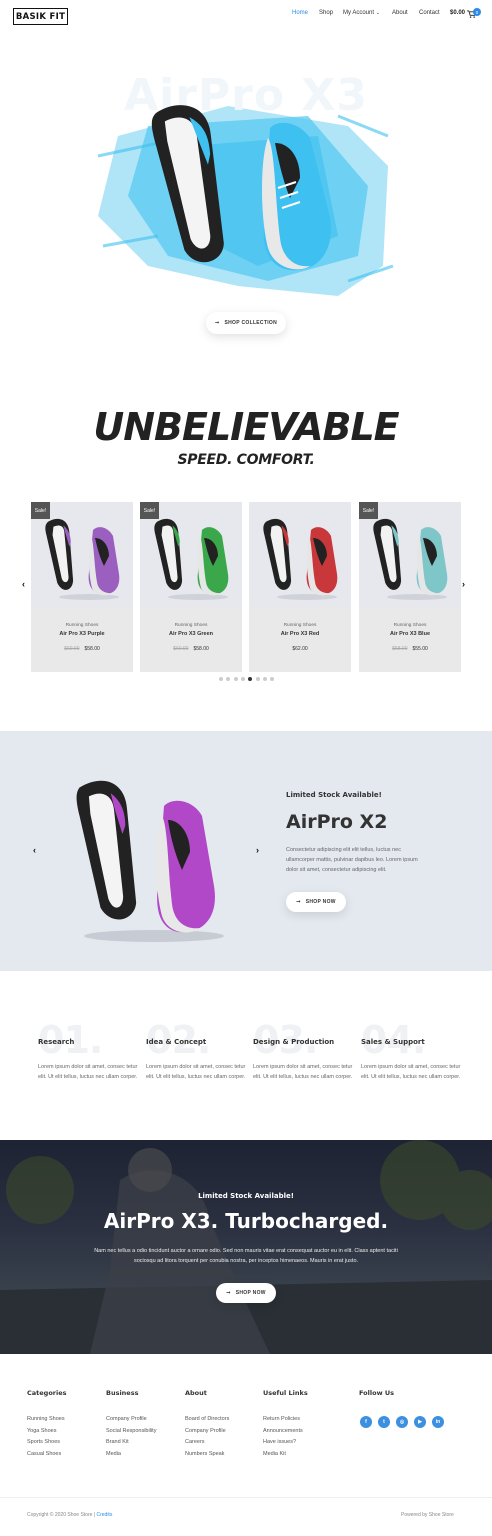  Describe the element at coordinates (56, 1042) in the screenshot. I see `step-title: Research` at that location.